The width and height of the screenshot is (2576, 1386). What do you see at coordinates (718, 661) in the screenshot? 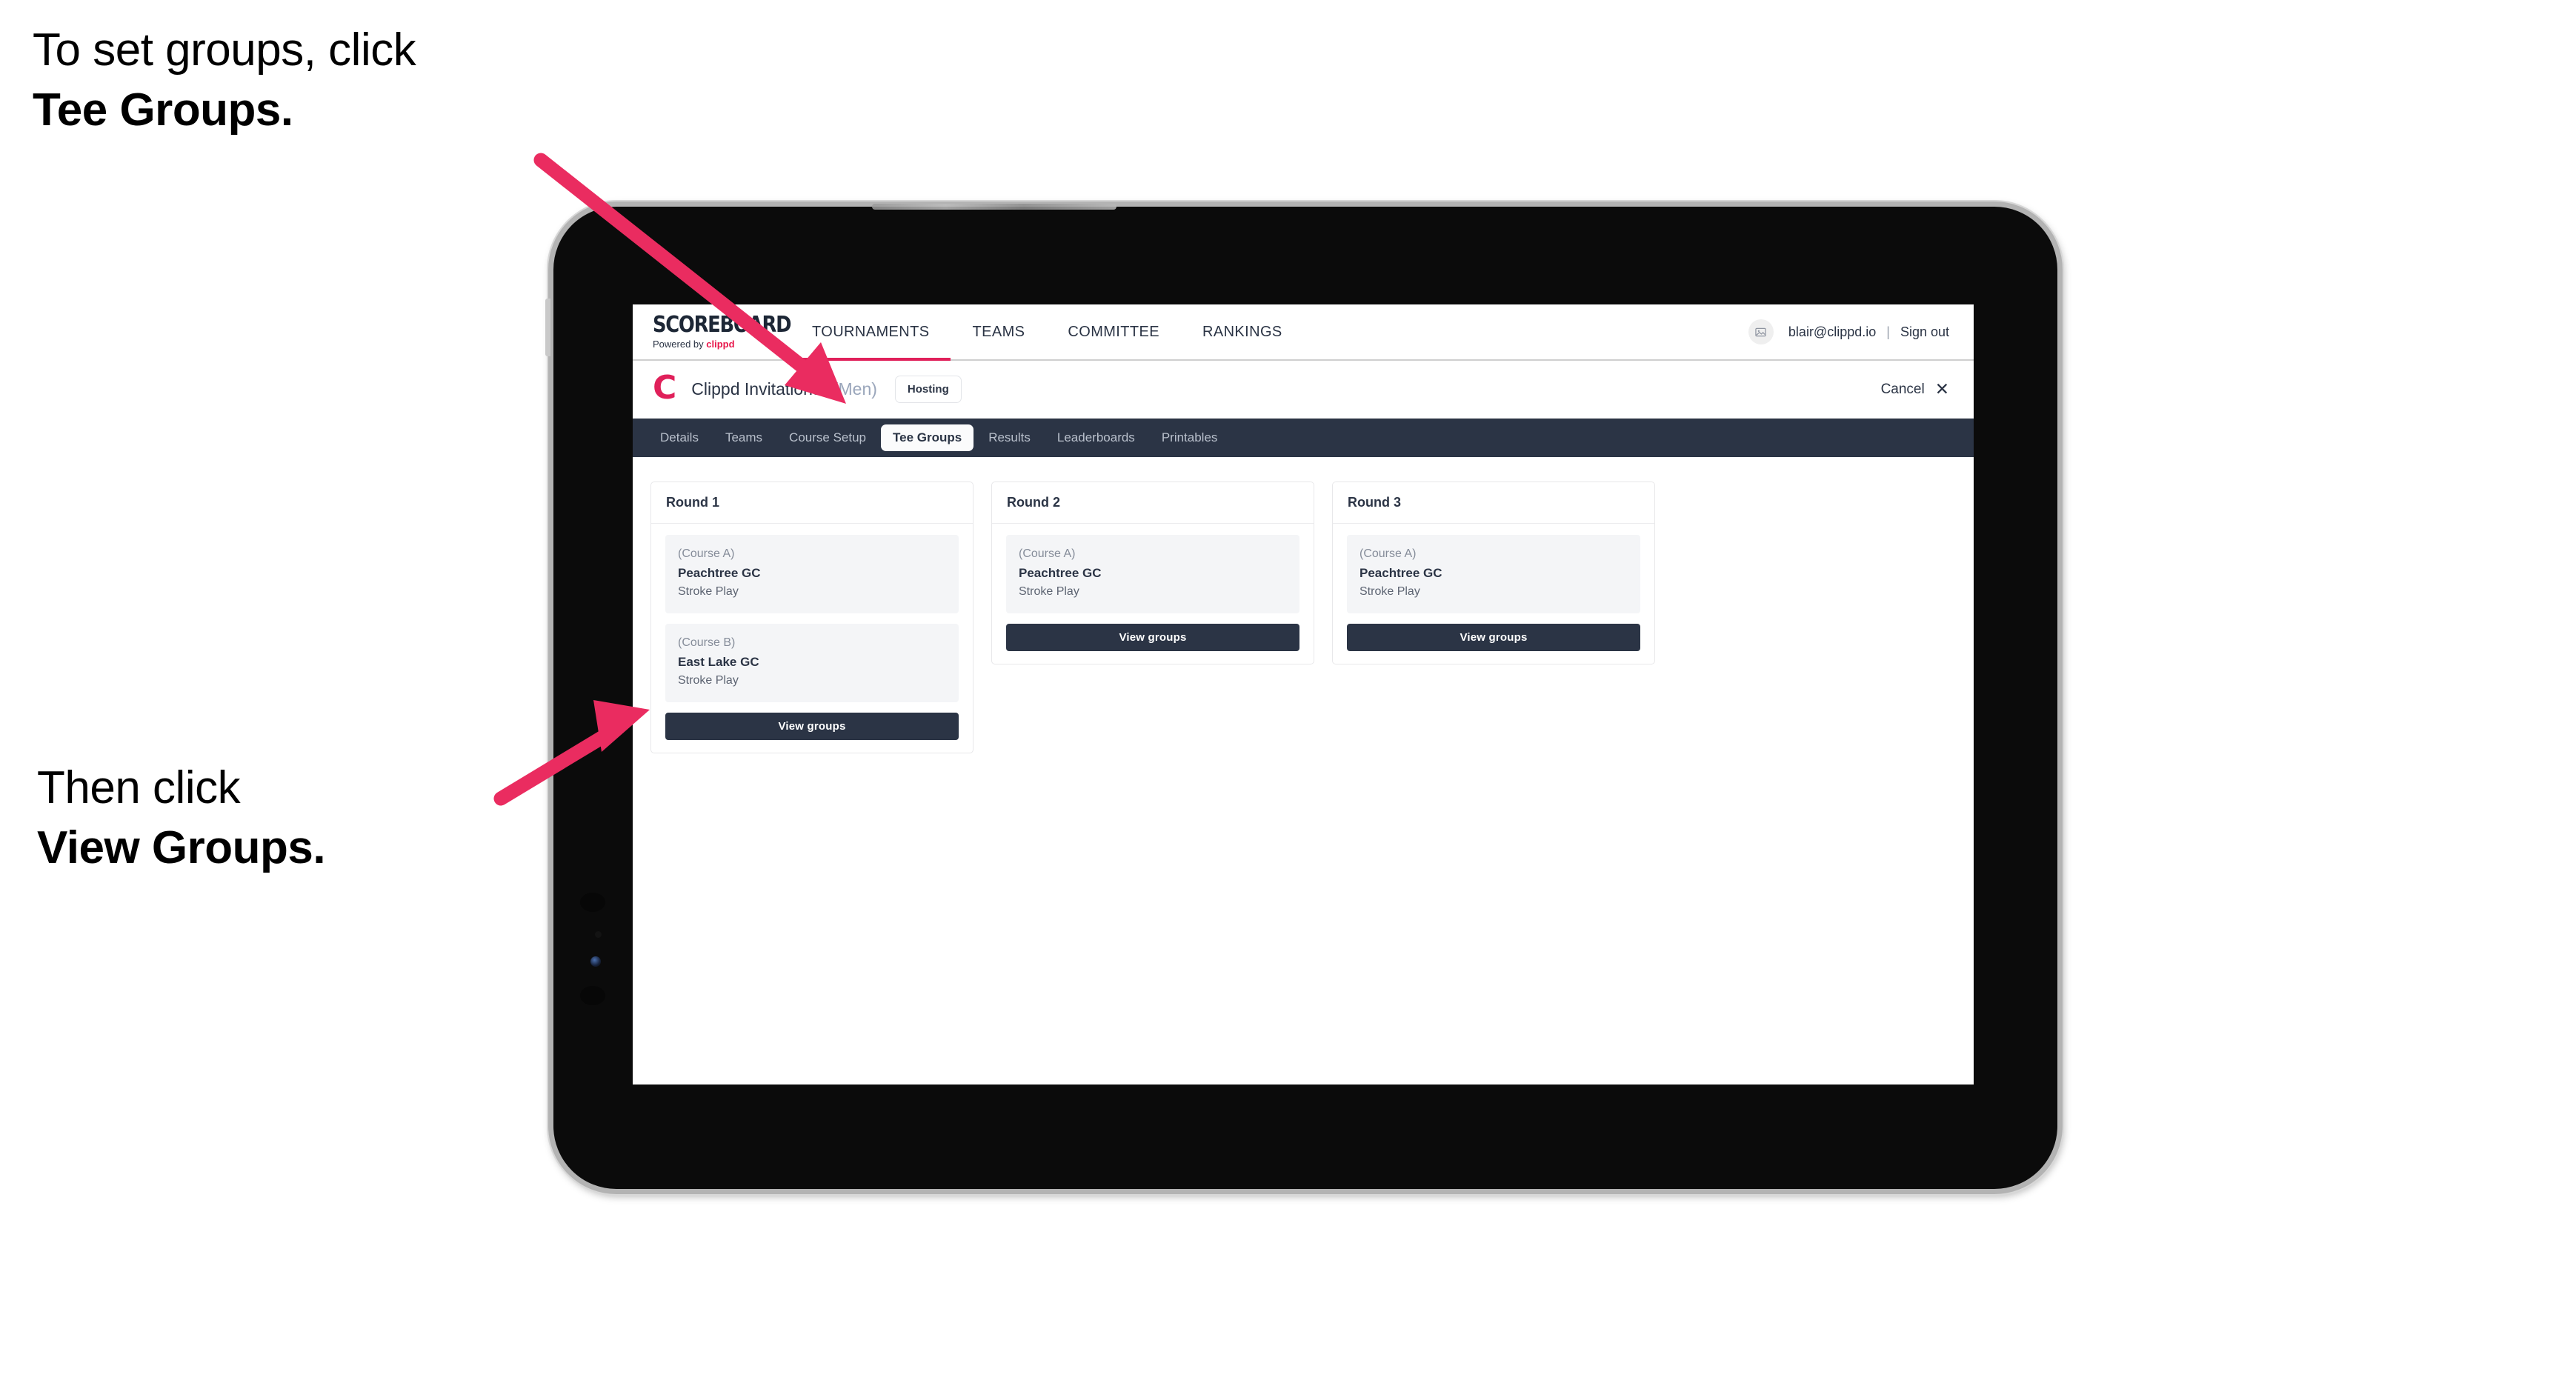
I see `course-name: East Lake GC` at bounding box center [718, 661].